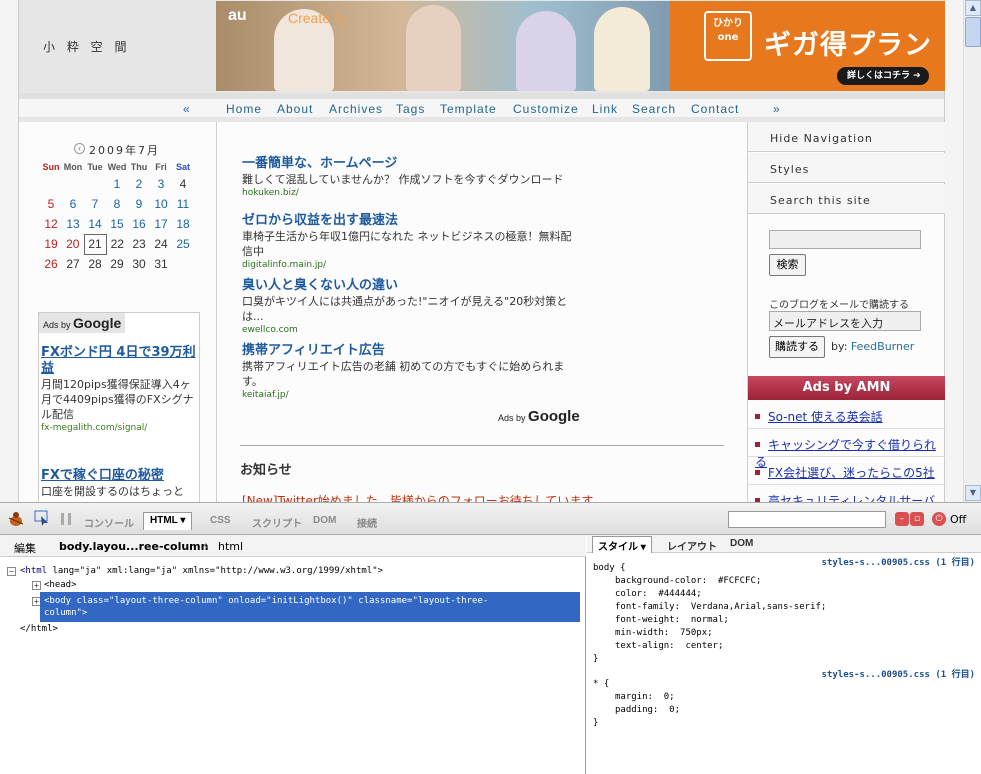 Image resolution: width=981 pixels, height=774 pixels. I want to click on css-property: padding: 0;, so click(647, 710).